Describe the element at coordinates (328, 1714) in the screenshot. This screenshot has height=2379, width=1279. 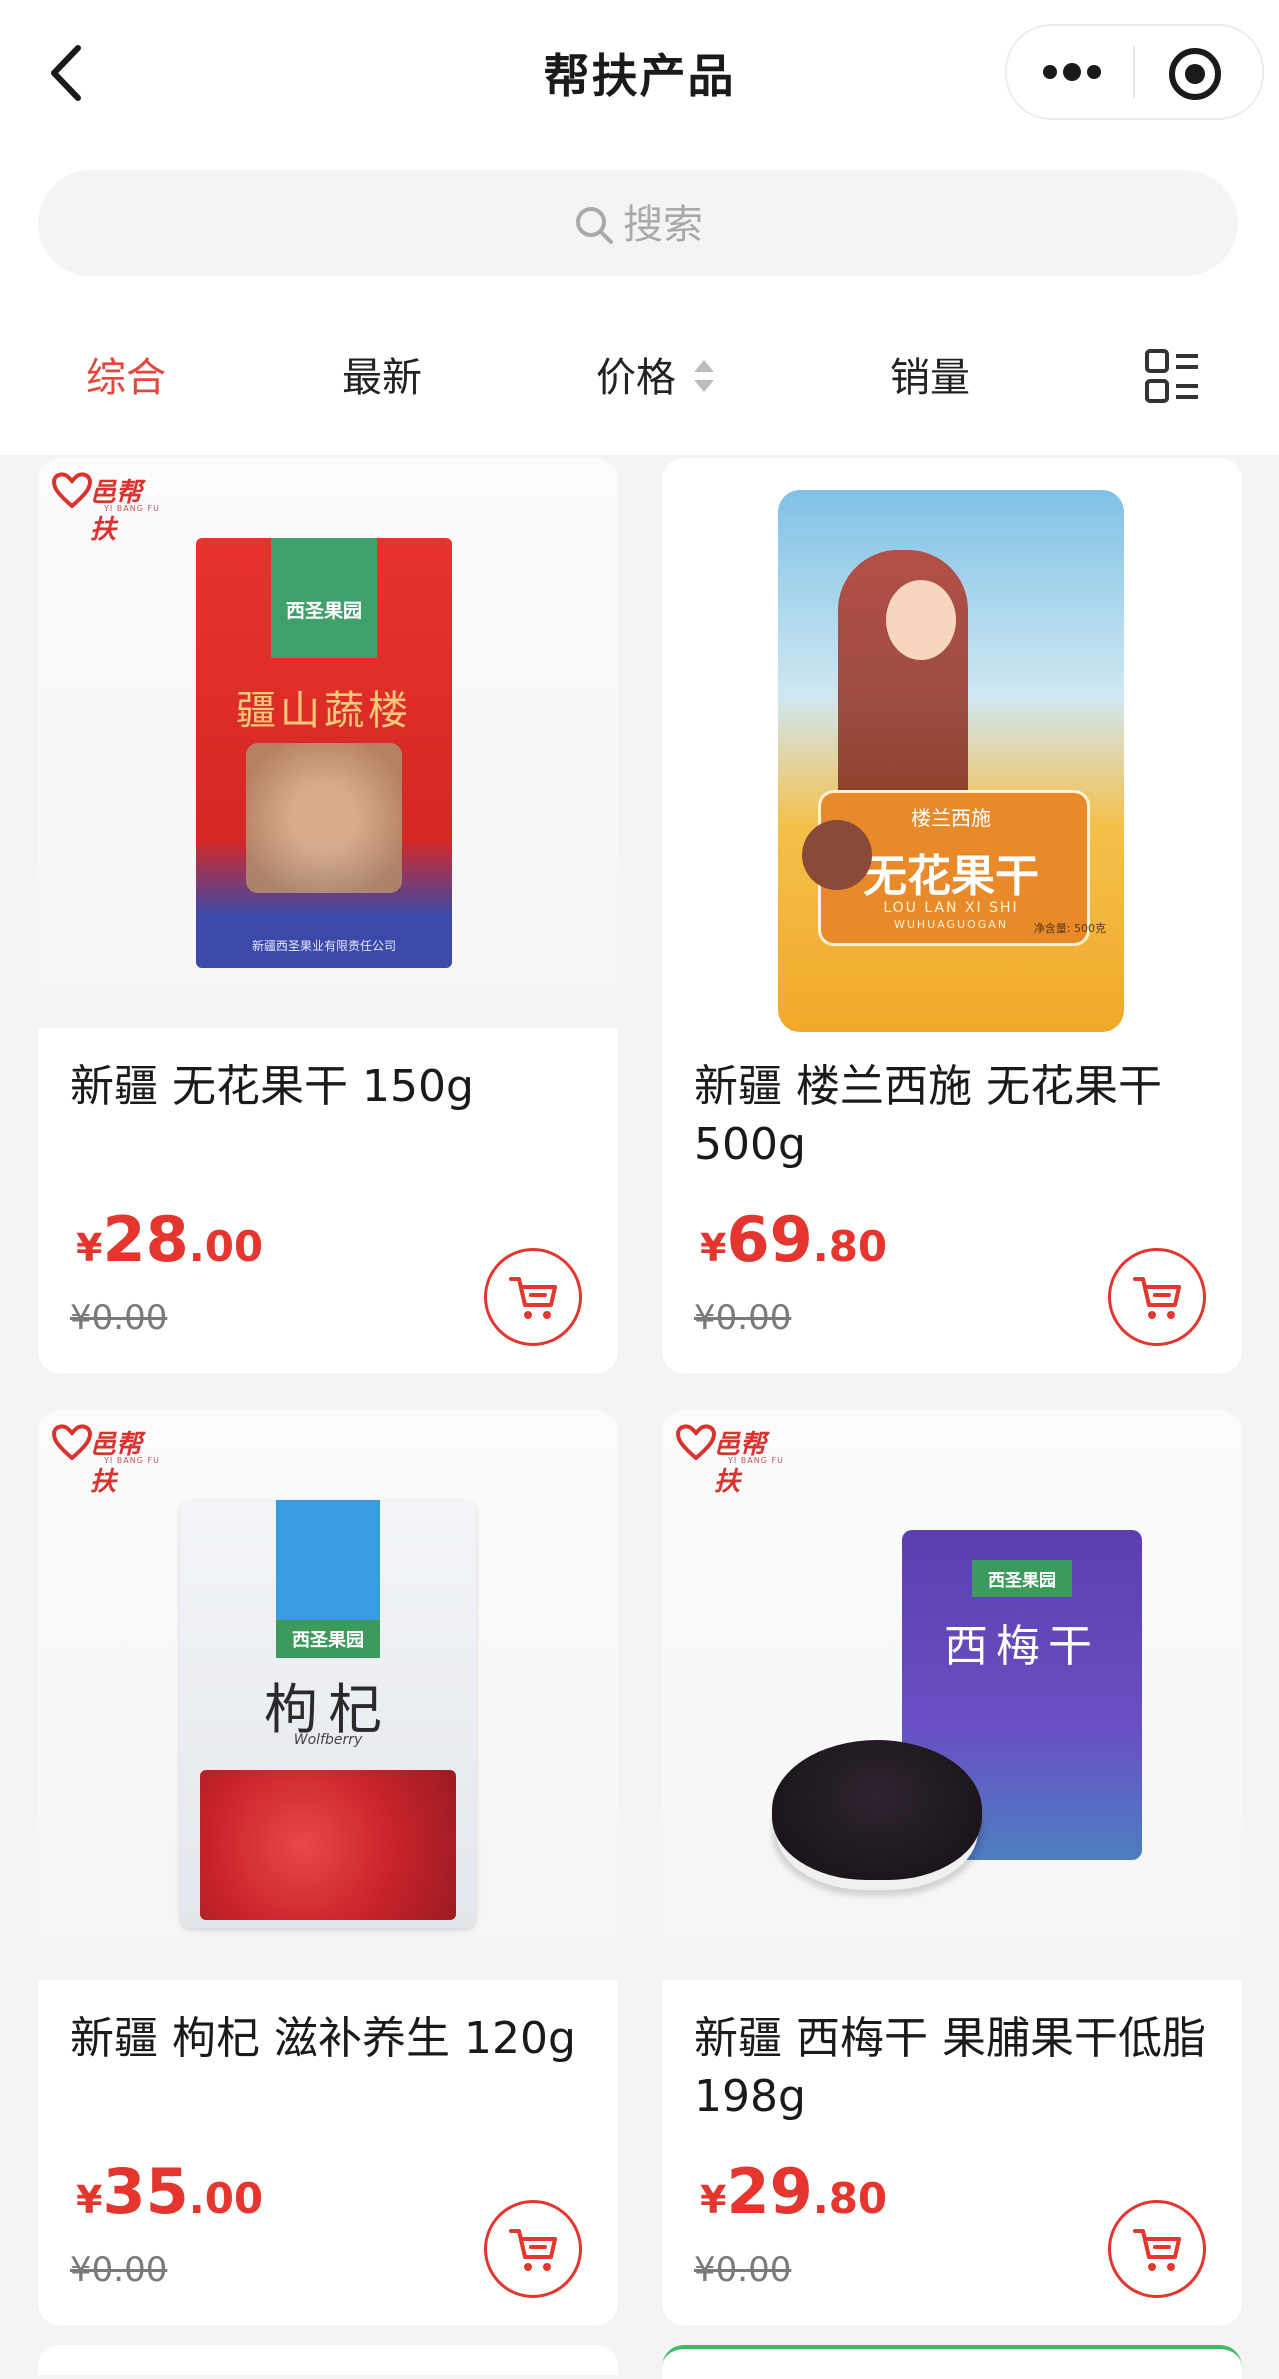
I see `package-fig: 西圣果园 枸杞 Wolfberry` at that location.